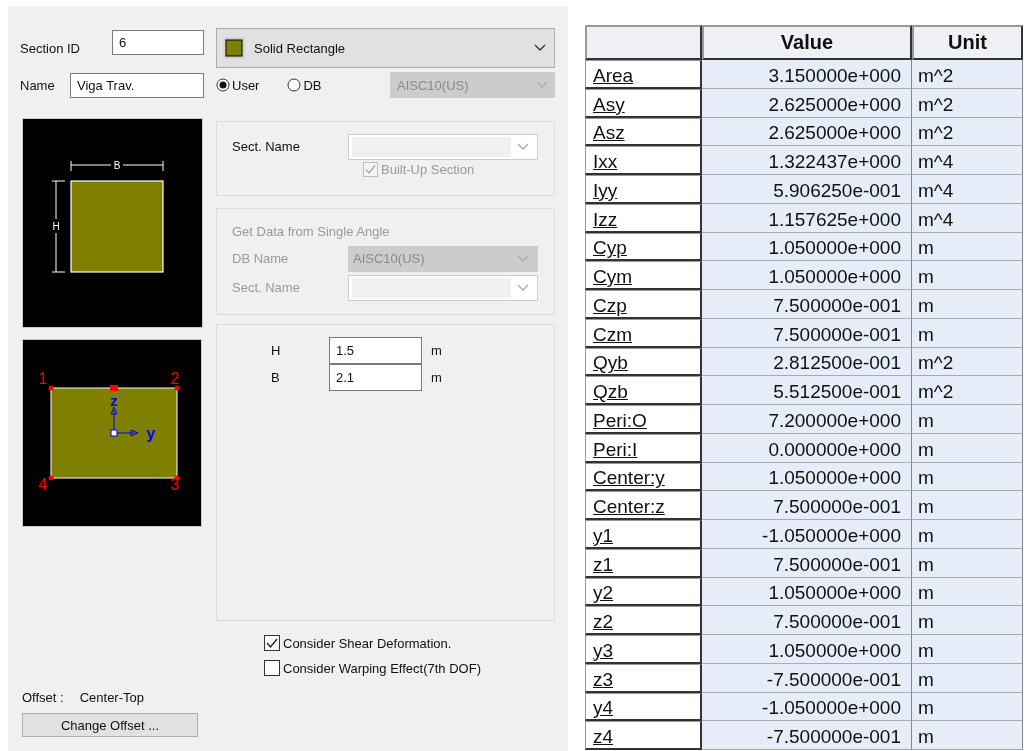 Image resolution: width=1024 pixels, height=751 pixels. I want to click on table-cell: 1.322437e+000, so click(807, 160).